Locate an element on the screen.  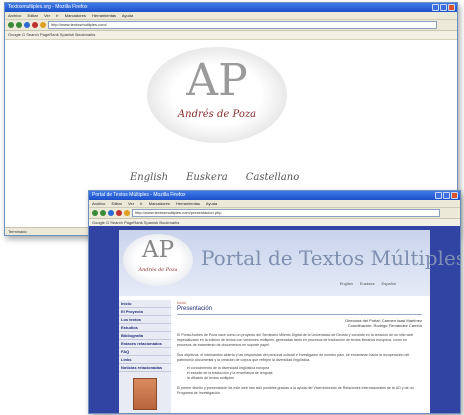
sidebar-item-estudios: Estudios is located at coordinates (145, 328).